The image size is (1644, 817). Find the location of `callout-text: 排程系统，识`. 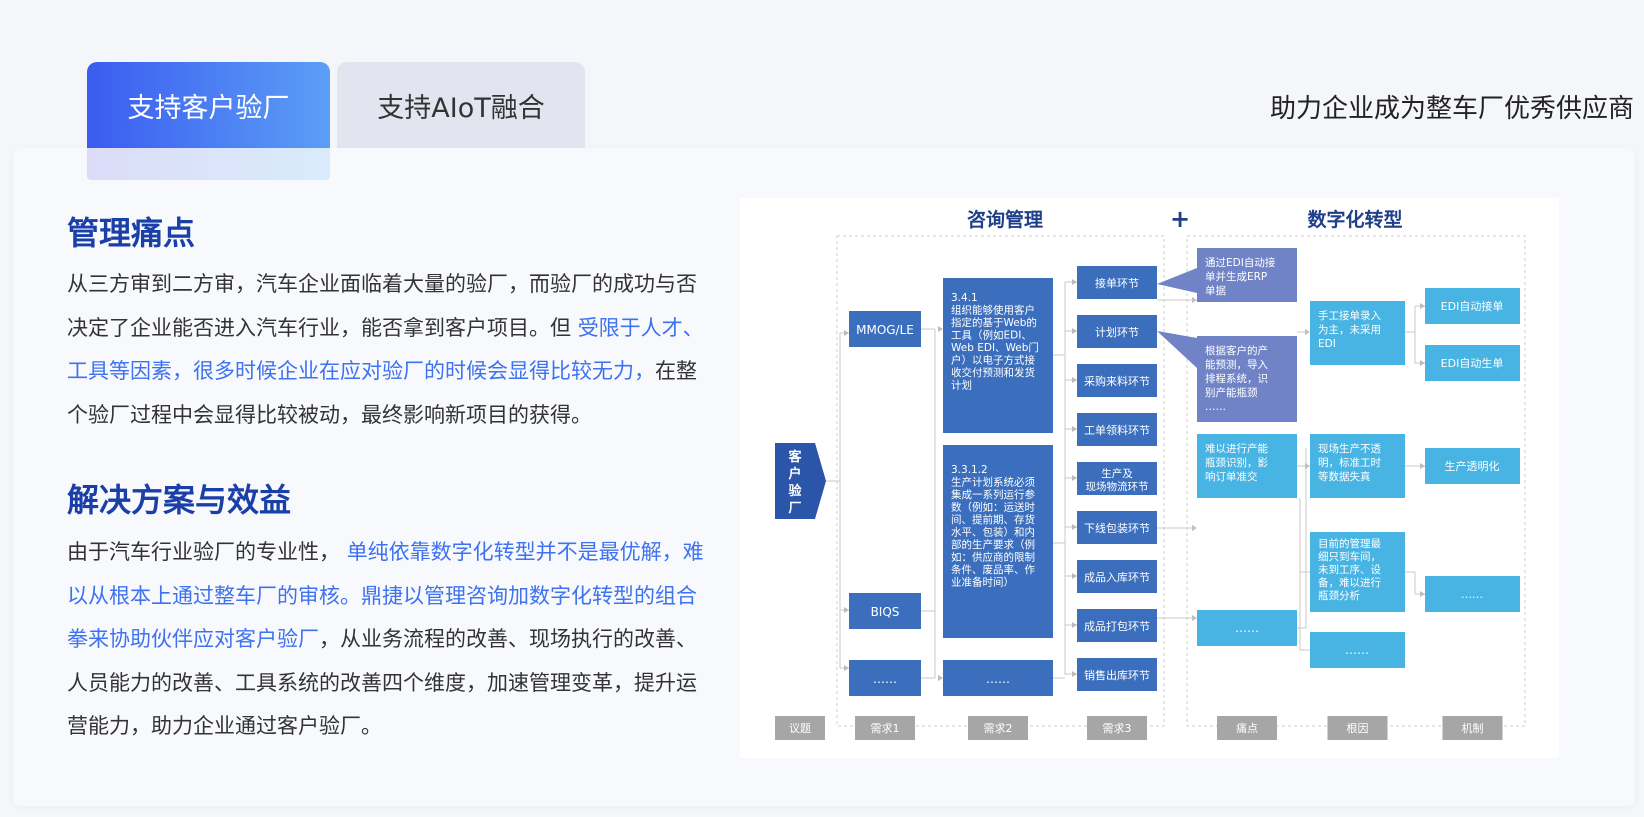

callout-text: 排程系统，识 is located at coordinates (1236, 378).